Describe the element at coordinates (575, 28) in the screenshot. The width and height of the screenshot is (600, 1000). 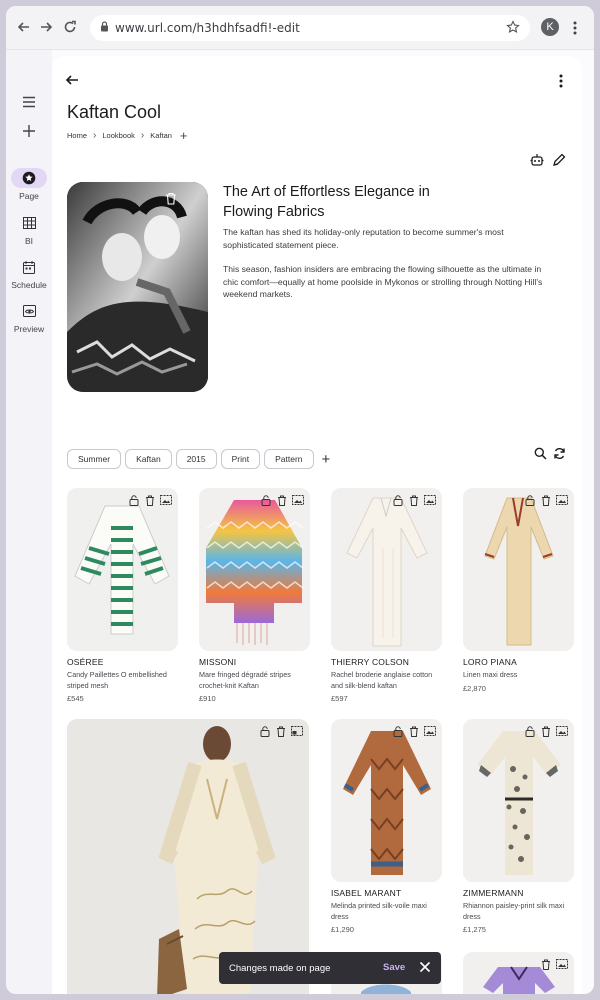
I see `browser-menu-icon` at that location.